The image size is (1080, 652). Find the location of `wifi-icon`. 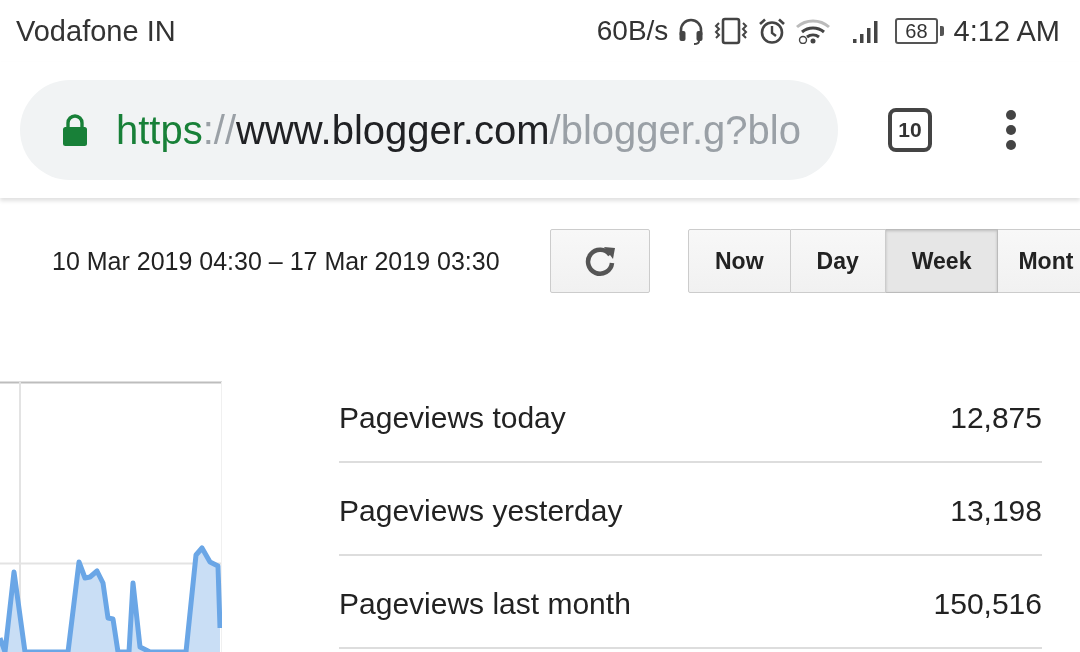

wifi-icon is located at coordinates (813, 31).